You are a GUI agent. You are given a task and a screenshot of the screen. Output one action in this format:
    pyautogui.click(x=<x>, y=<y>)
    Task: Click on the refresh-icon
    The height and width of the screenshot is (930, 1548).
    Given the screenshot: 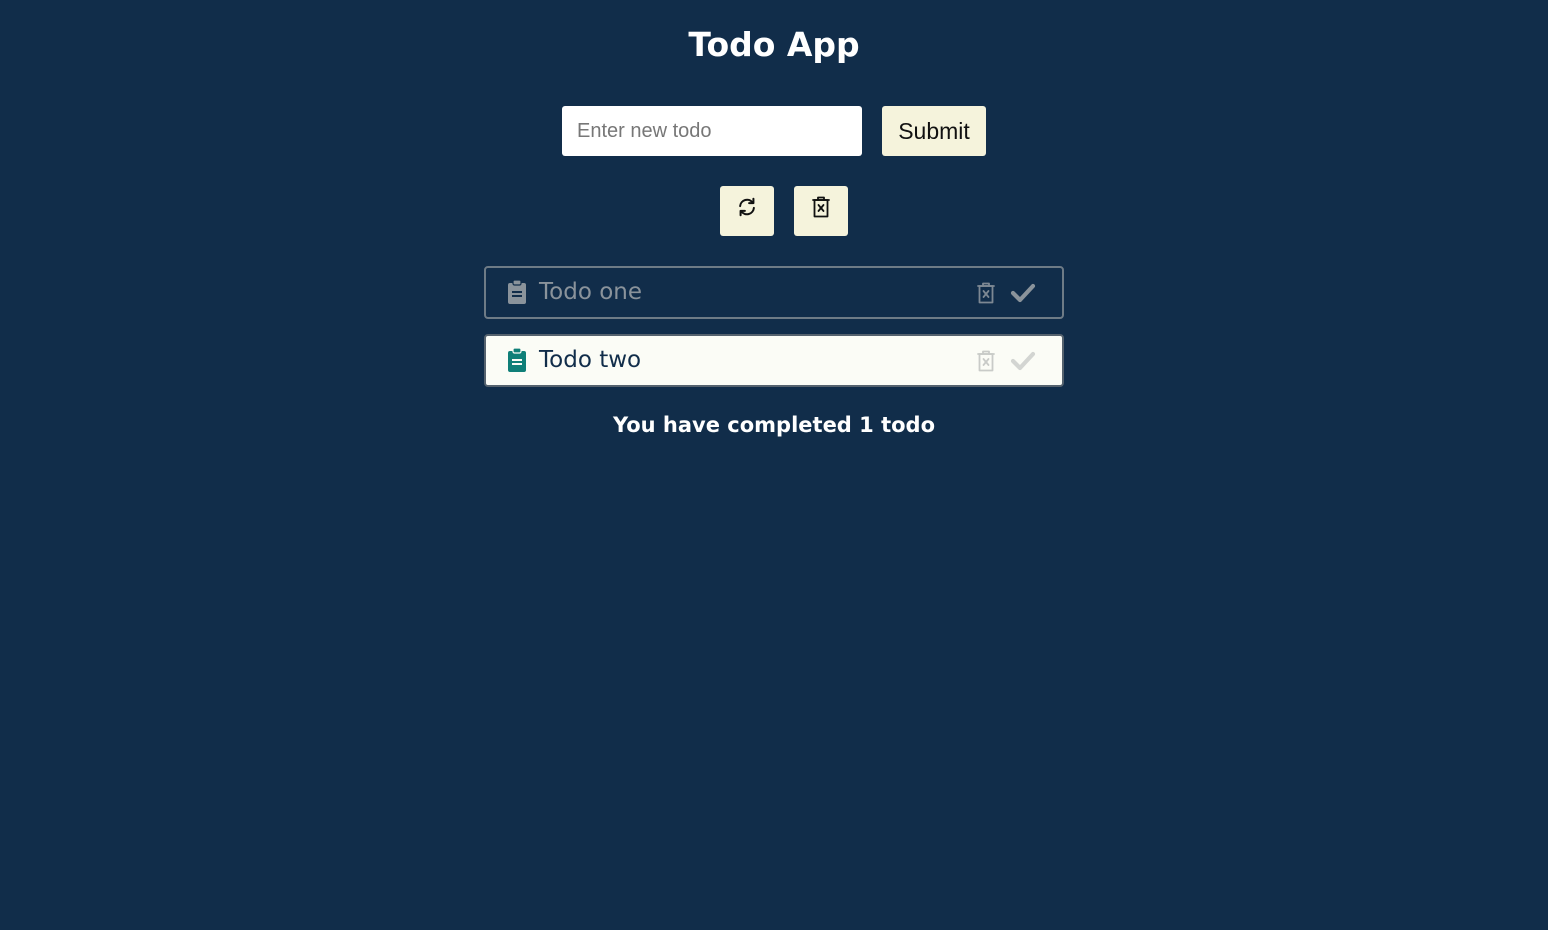 What is the action you would take?
    pyautogui.click(x=747, y=209)
    